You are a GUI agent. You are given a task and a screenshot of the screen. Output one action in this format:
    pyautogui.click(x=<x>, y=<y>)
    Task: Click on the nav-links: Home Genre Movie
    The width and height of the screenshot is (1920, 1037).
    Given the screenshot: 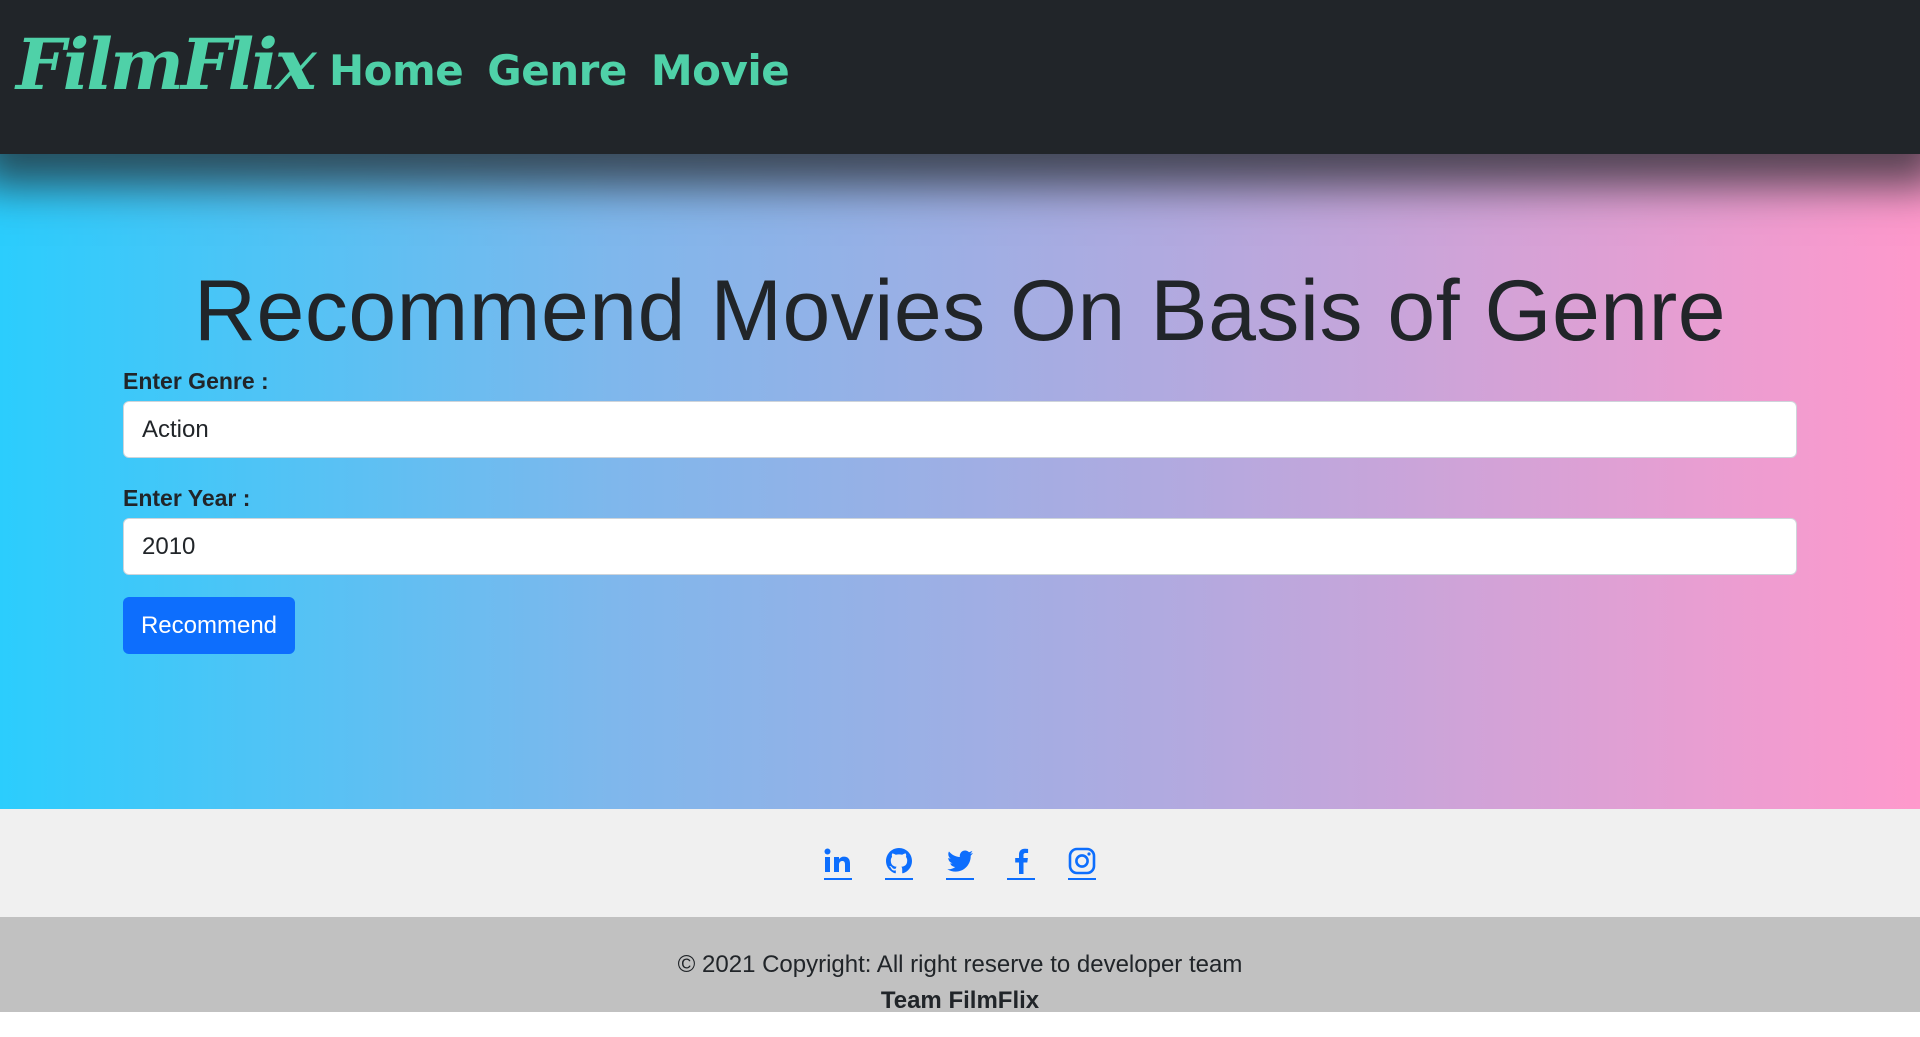 What is the action you would take?
    pyautogui.click(x=559, y=71)
    